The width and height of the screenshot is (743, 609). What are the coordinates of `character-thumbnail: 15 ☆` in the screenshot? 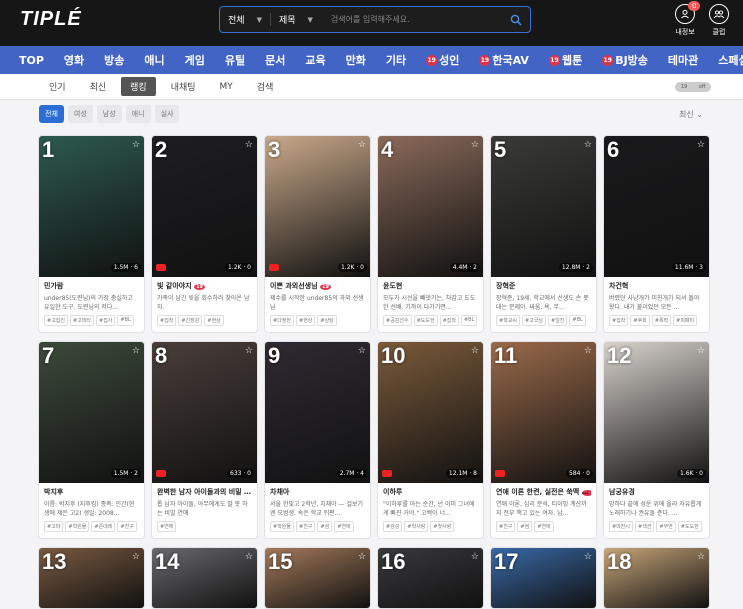 It's located at (317, 578).